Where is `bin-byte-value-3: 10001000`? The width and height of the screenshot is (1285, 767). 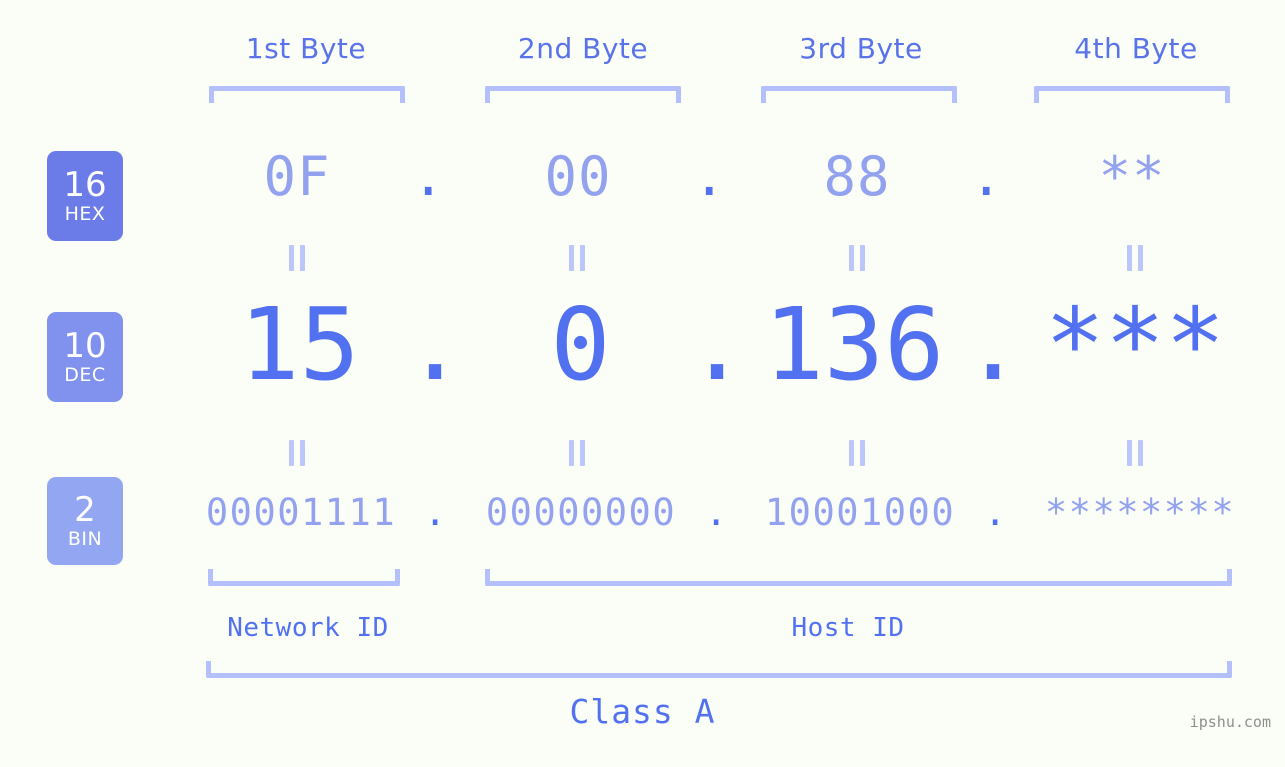 bin-byte-value-3: 10001000 is located at coordinates (860, 512).